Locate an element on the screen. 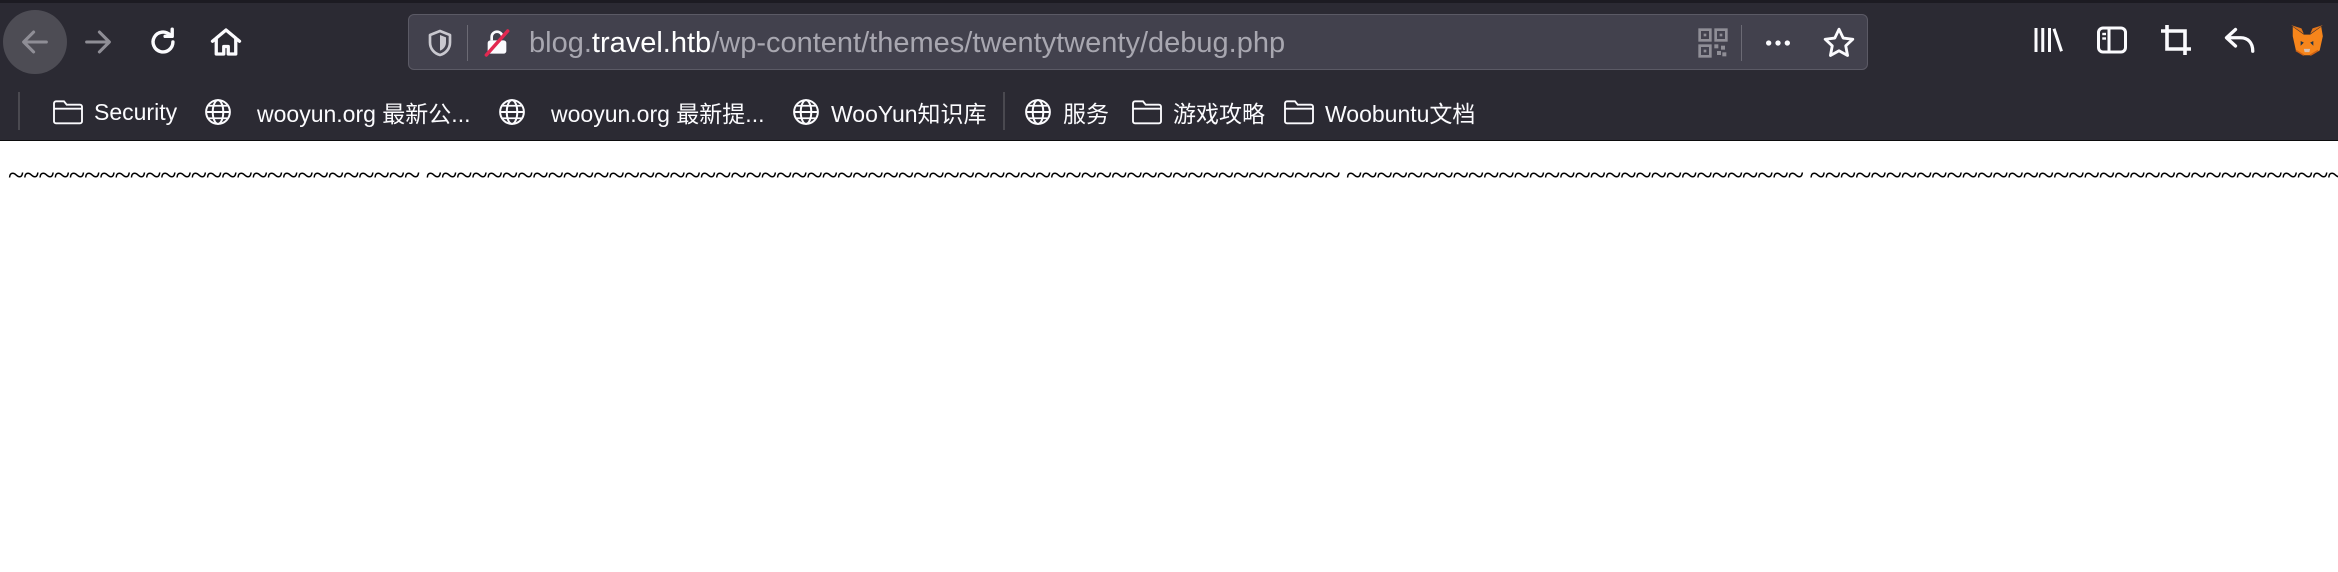  forward-arrow-icon is located at coordinates (98, 42).